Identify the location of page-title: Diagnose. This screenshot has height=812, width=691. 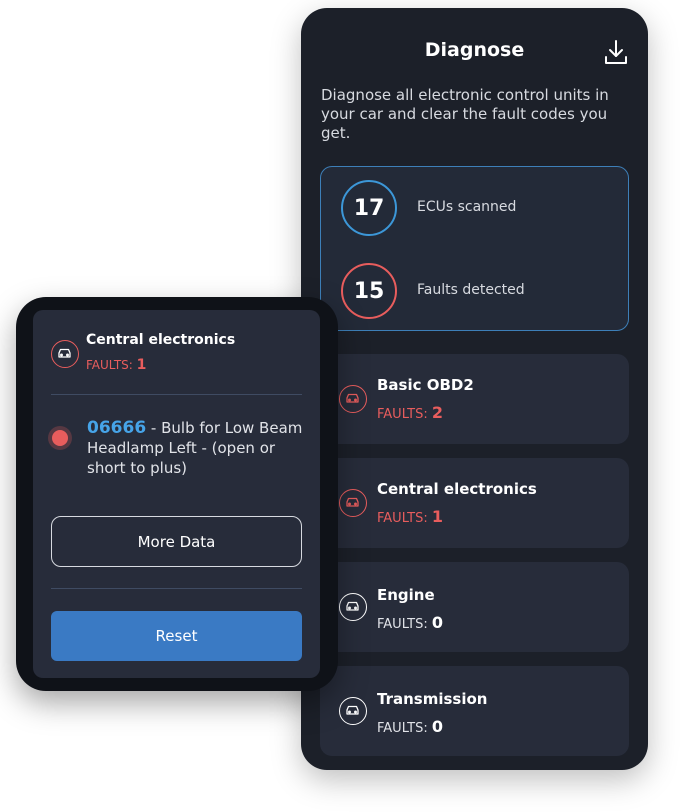
(474, 50).